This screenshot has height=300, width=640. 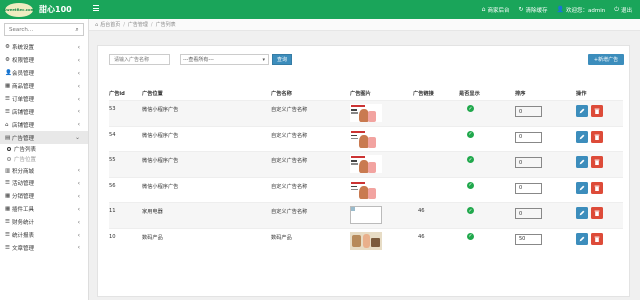 What do you see at coordinates (23, 248) in the screenshot?
I see `sidebar-item-label: 文章管理` at bounding box center [23, 248].